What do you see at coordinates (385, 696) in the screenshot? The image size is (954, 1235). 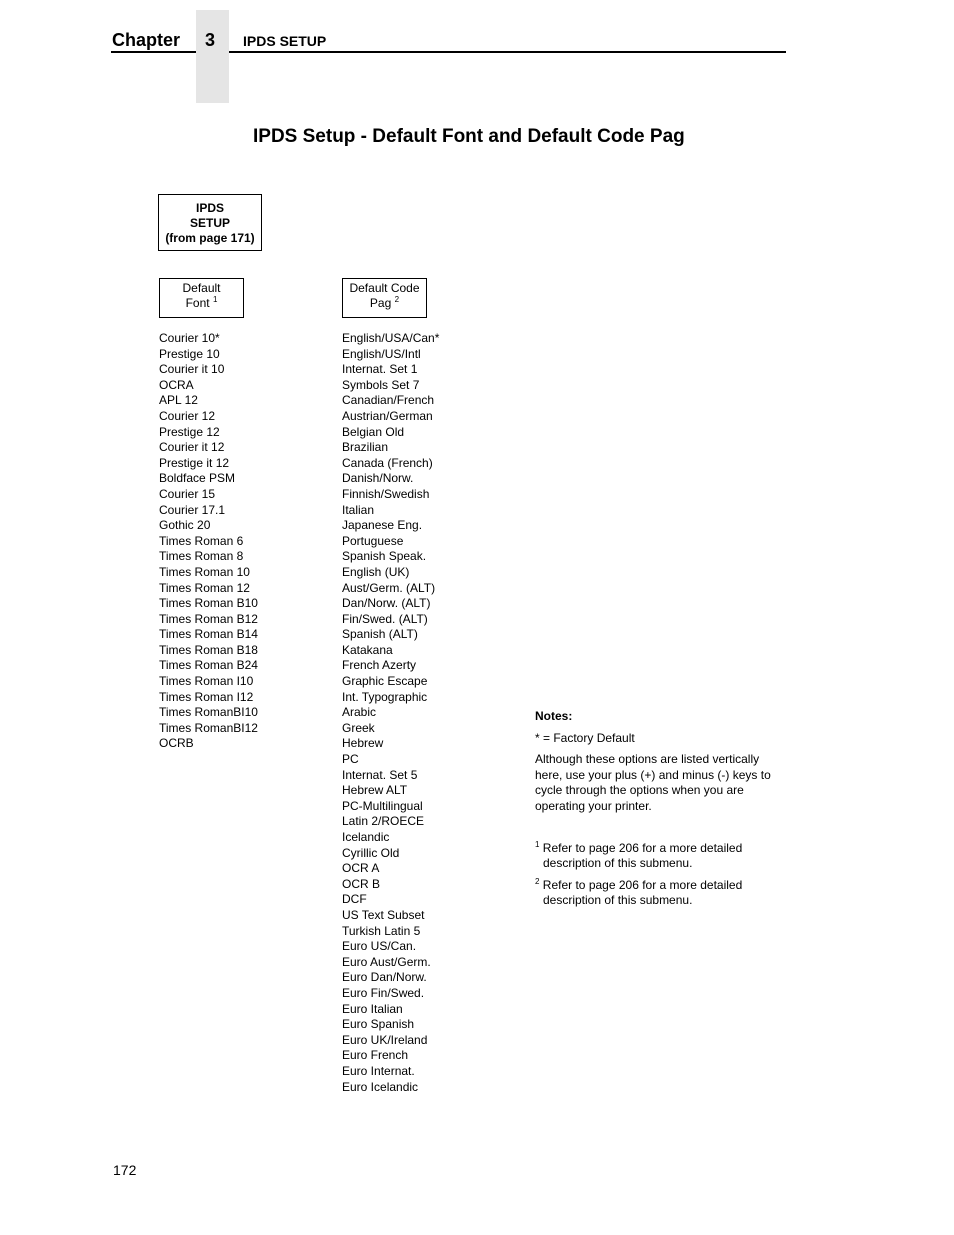 I see `code-page-option: Int. Typographic` at bounding box center [385, 696].